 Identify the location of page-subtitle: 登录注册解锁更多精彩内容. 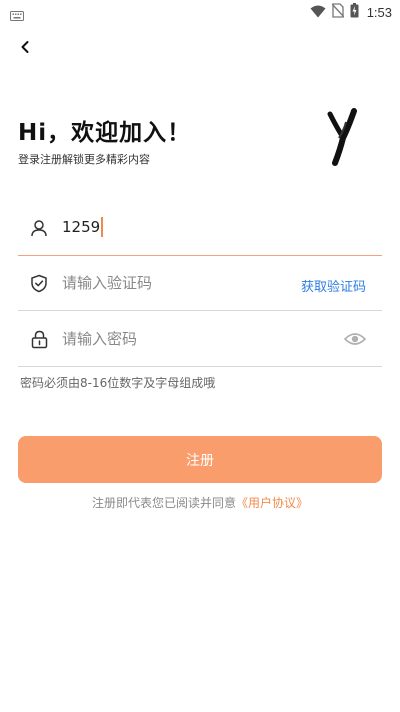
(84, 159).